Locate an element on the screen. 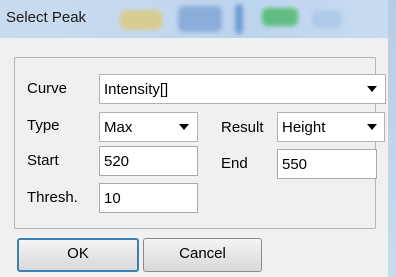 This screenshot has height=277, width=396. end-input: 550 is located at coordinates (327, 164).